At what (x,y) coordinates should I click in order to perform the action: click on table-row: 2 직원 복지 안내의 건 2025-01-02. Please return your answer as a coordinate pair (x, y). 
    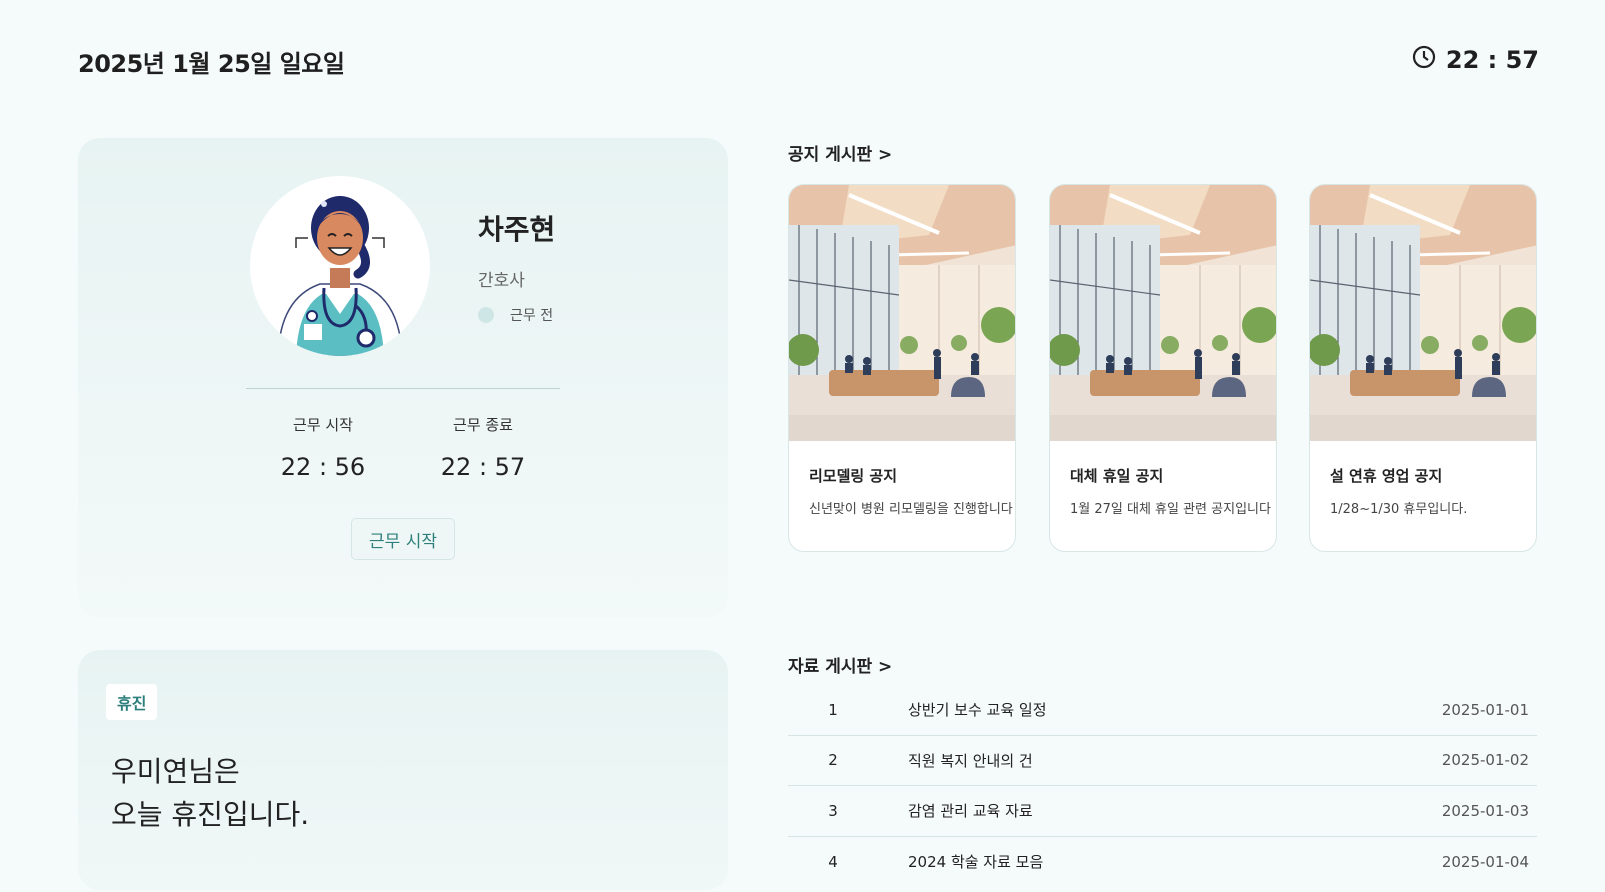
    Looking at the image, I should click on (1162, 761).